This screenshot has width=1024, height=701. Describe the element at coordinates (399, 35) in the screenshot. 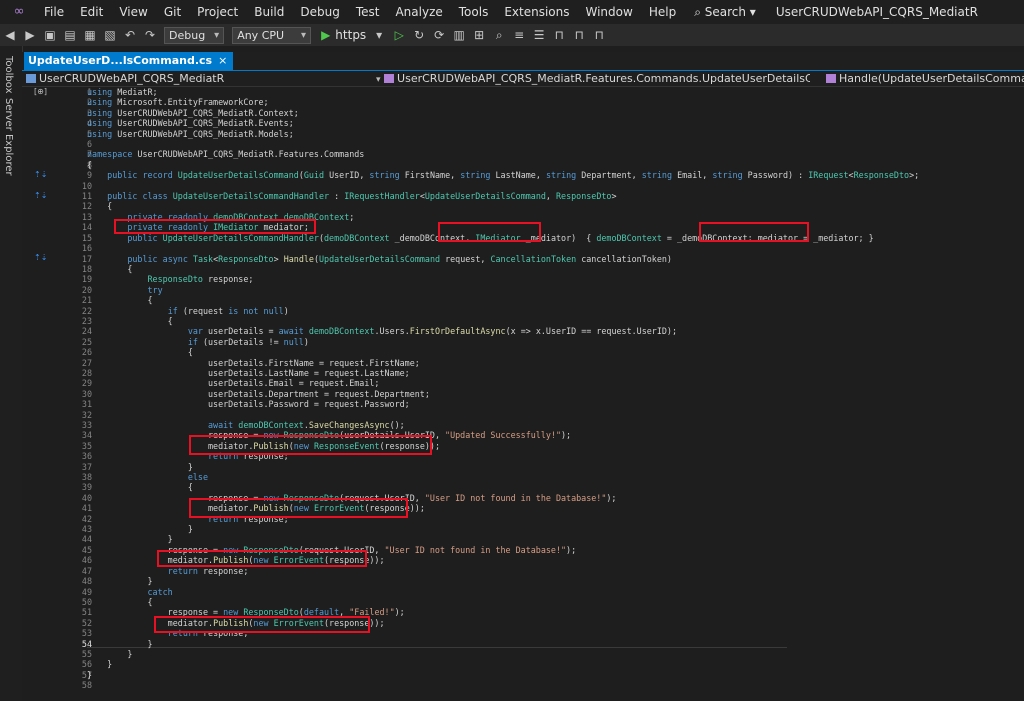

I see `start-without-debugging-icon: ▷` at that location.